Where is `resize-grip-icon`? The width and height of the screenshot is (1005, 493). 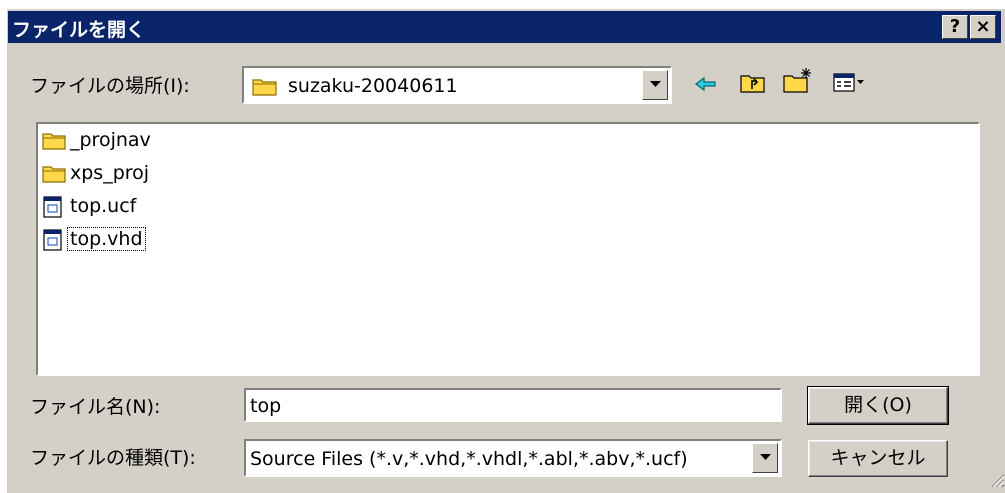 resize-grip-icon is located at coordinates (997, 482).